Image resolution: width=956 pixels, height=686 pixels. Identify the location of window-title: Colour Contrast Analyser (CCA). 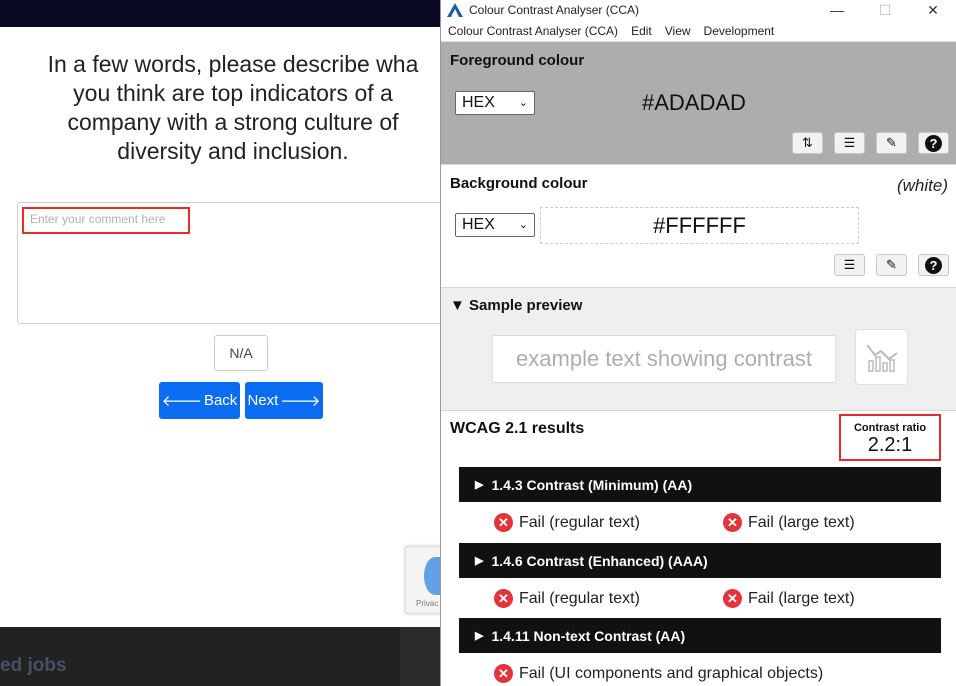
(554, 10).